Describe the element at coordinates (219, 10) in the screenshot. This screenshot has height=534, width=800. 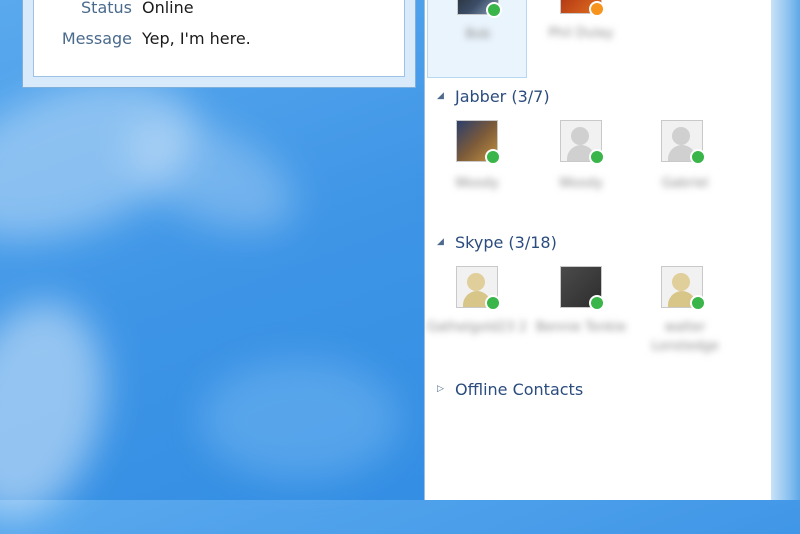
I see `status-row: Status Online` at that location.